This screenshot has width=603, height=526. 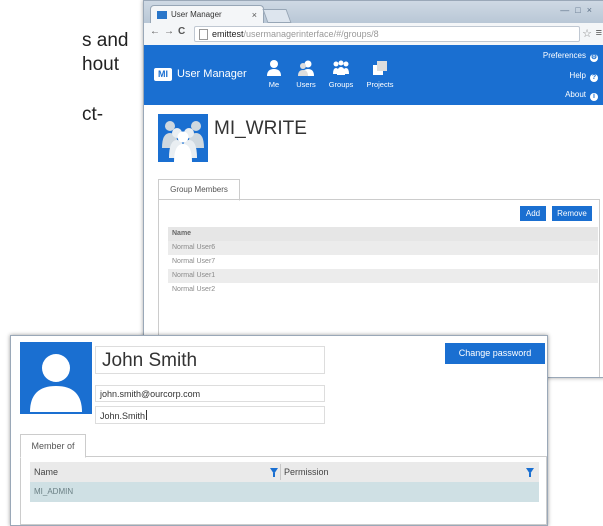 I want to click on back-icon: ←, so click(x=155, y=31).